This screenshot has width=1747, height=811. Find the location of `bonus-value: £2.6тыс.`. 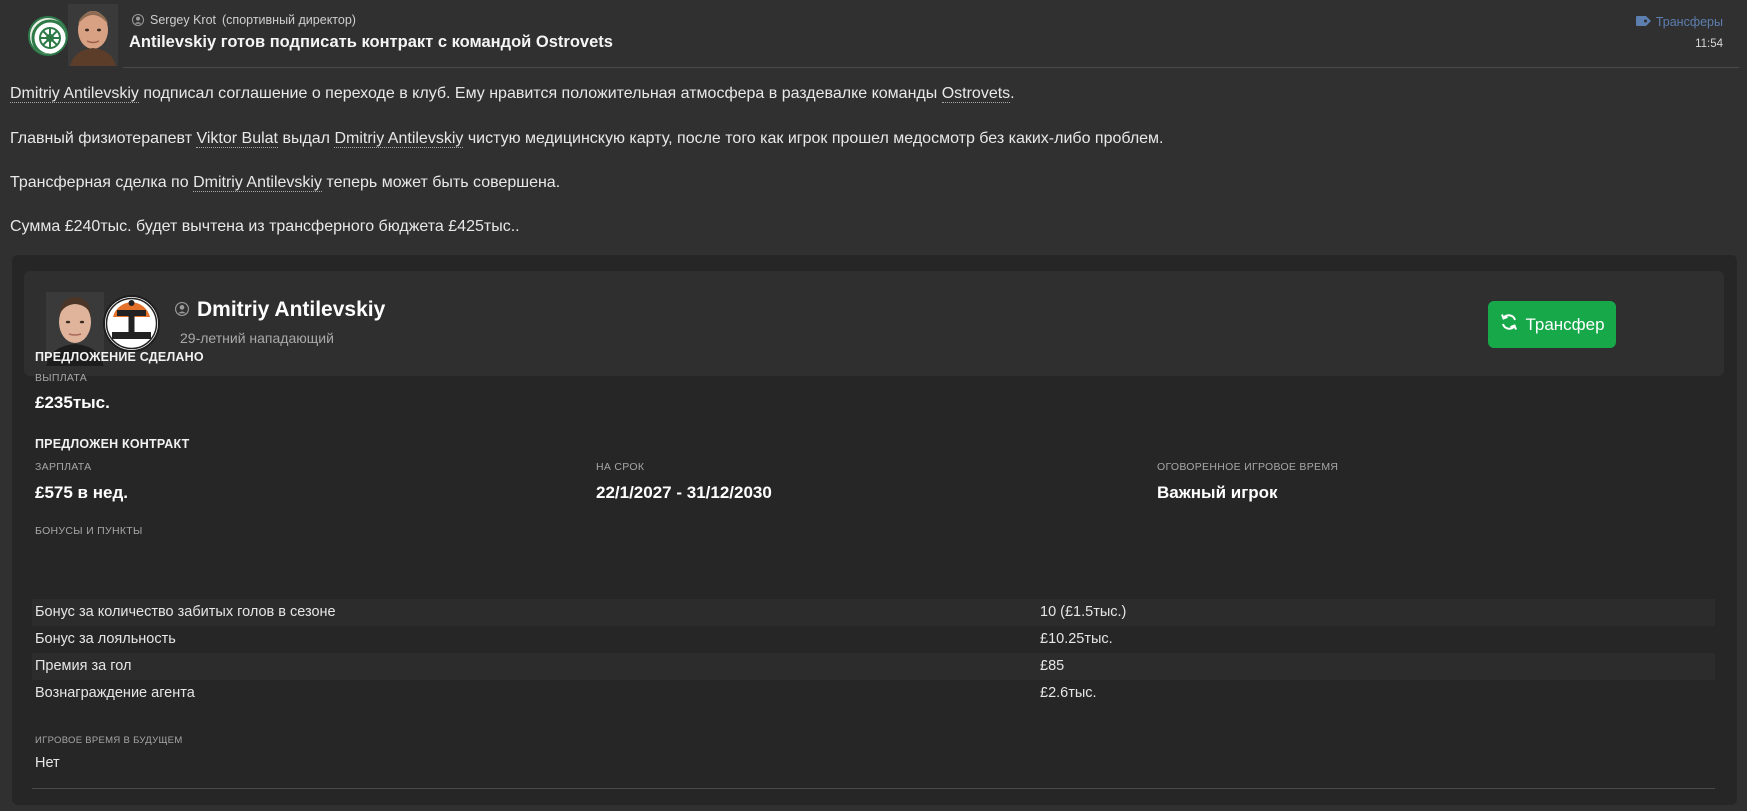

bonus-value: £2.6тыс. is located at coordinates (1068, 693).